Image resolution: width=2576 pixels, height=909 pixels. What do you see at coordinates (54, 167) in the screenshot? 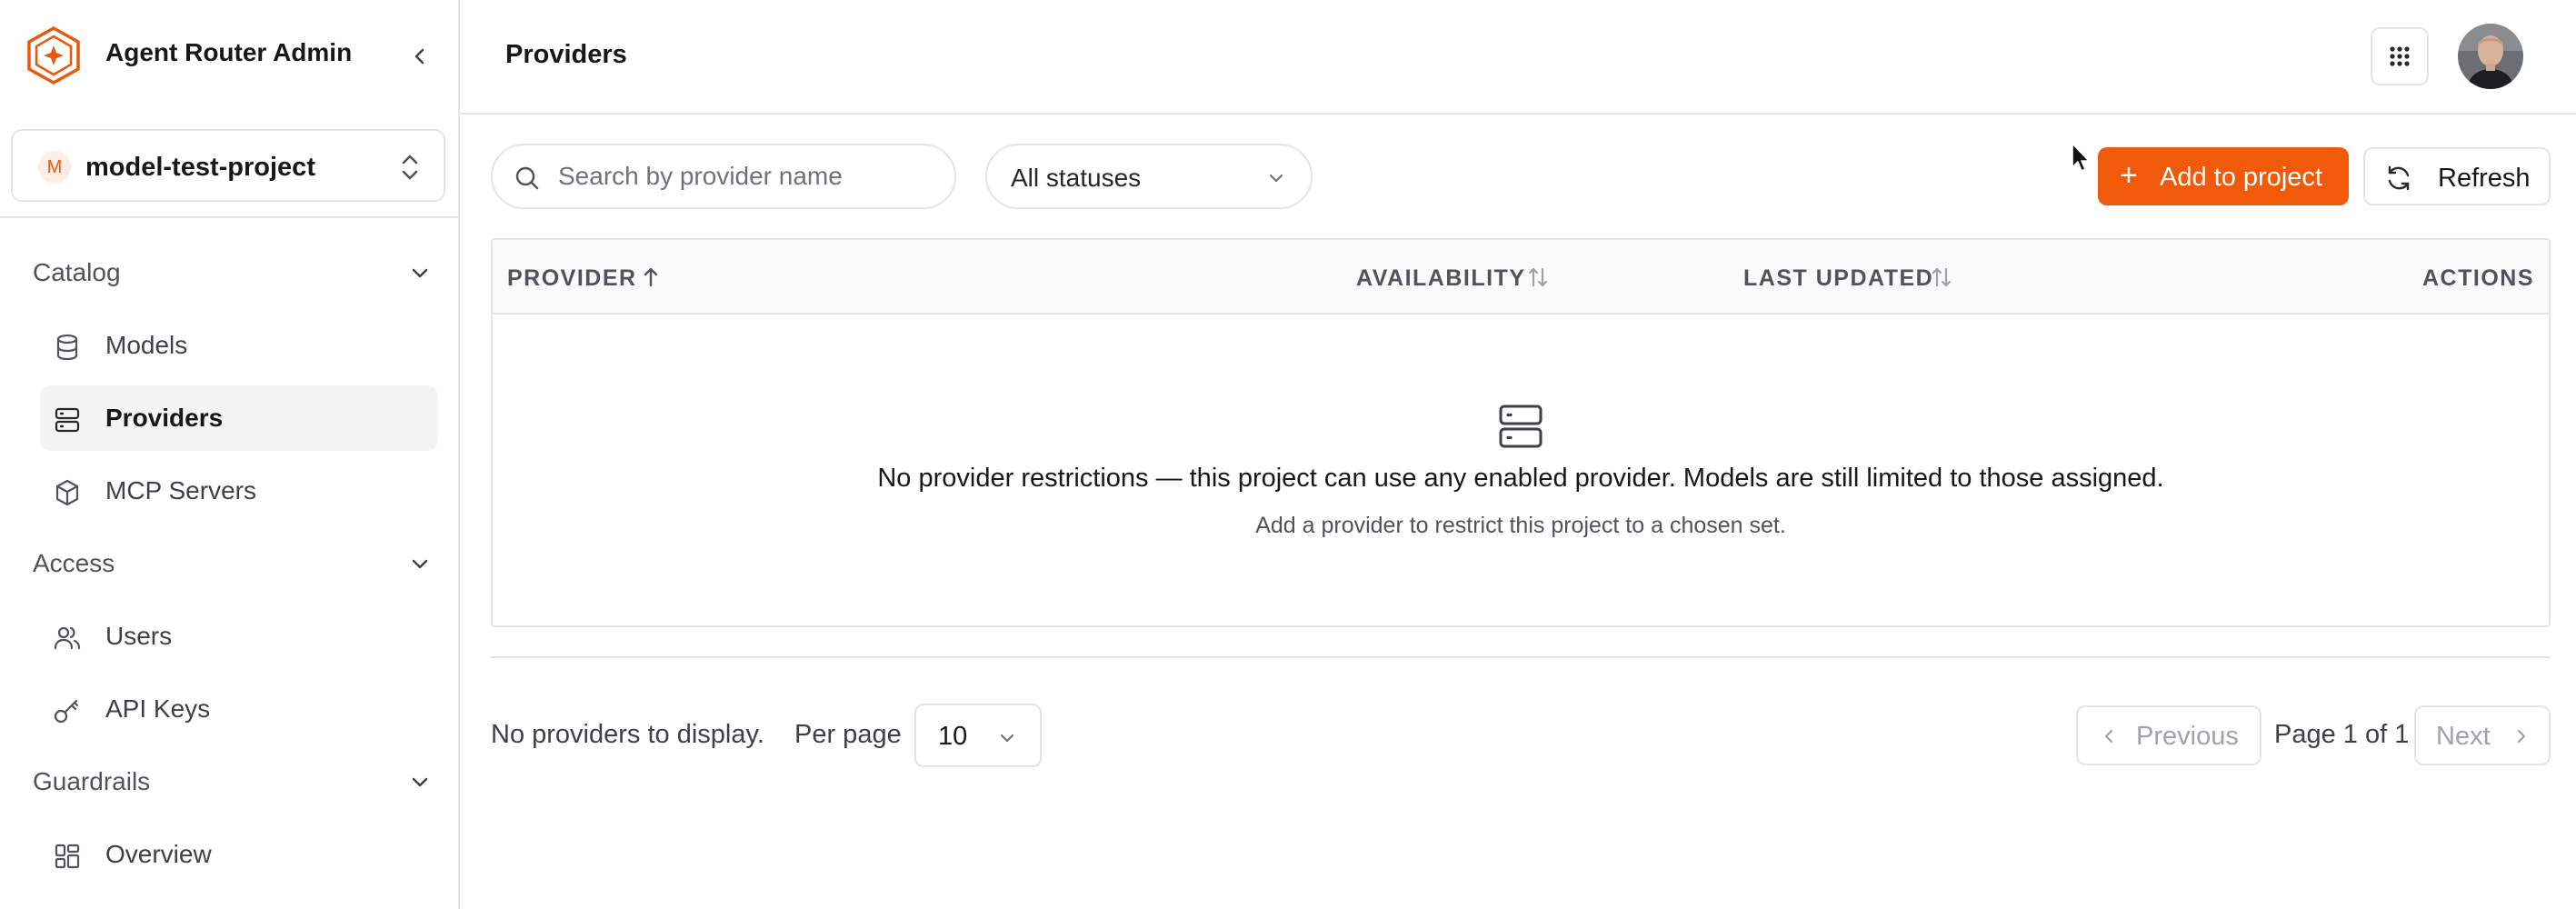
I see `project-avatar: M` at bounding box center [54, 167].